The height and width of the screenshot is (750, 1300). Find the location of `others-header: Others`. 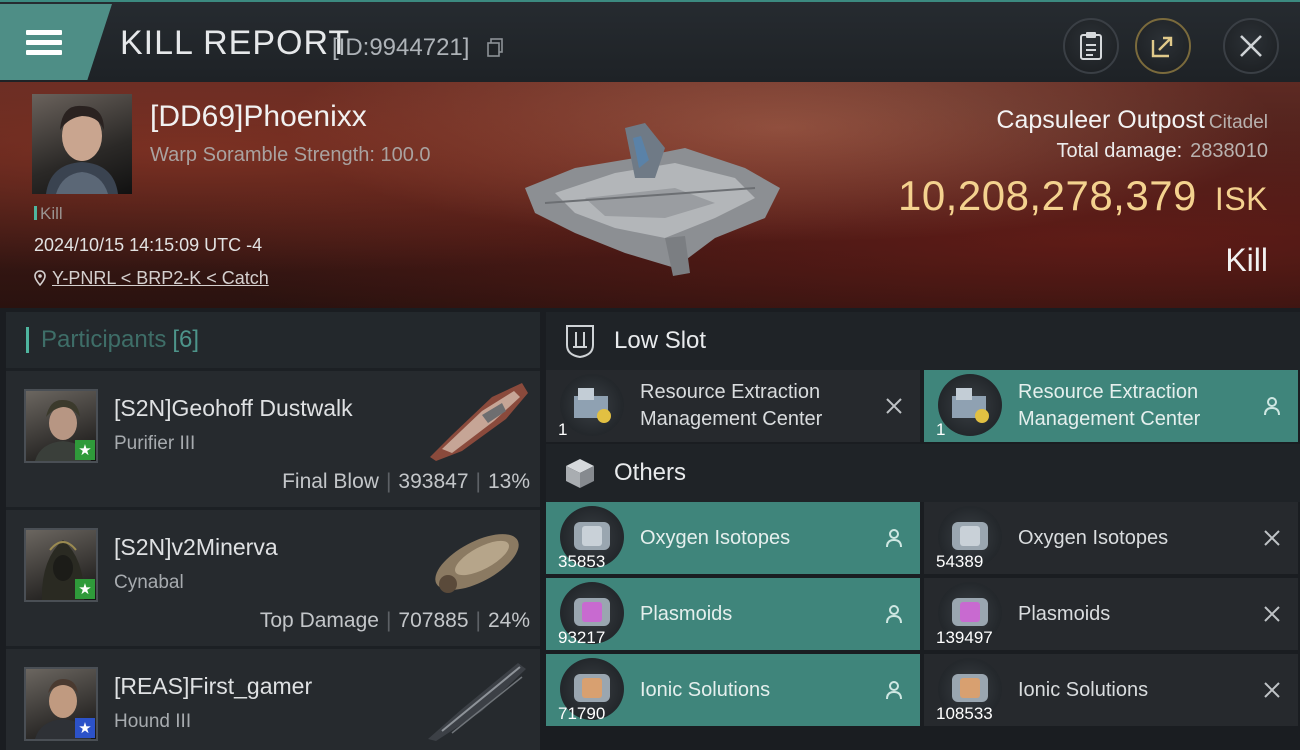

others-header: Others is located at coordinates (923, 473).